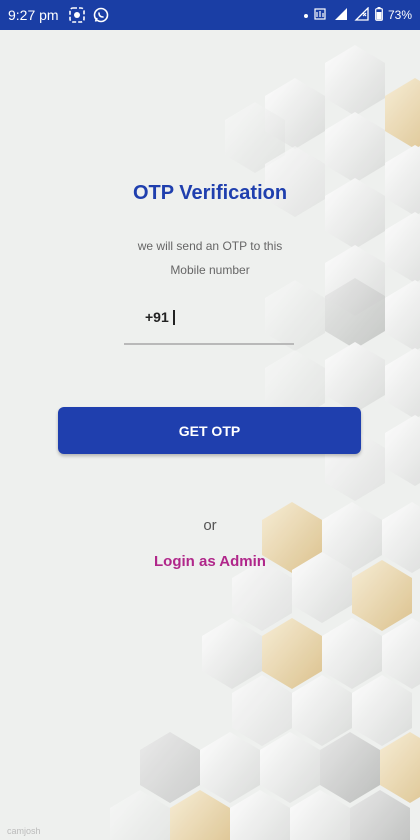  What do you see at coordinates (210, 525) in the screenshot?
I see `or-divider-text: or` at bounding box center [210, 525].